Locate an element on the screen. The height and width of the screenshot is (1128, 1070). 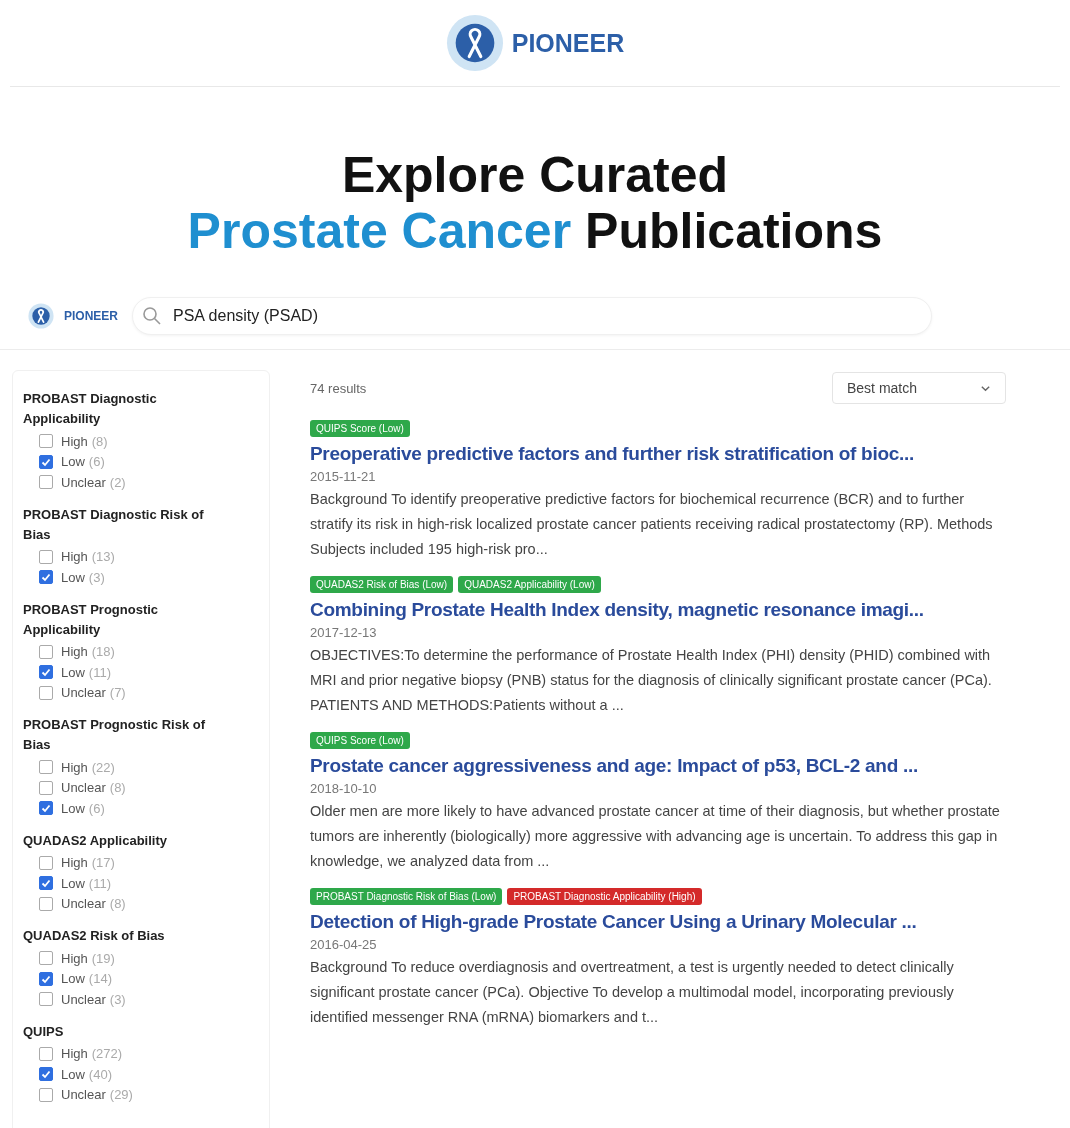
filter-option-count: (29) is located at coordinates (121, 1095).